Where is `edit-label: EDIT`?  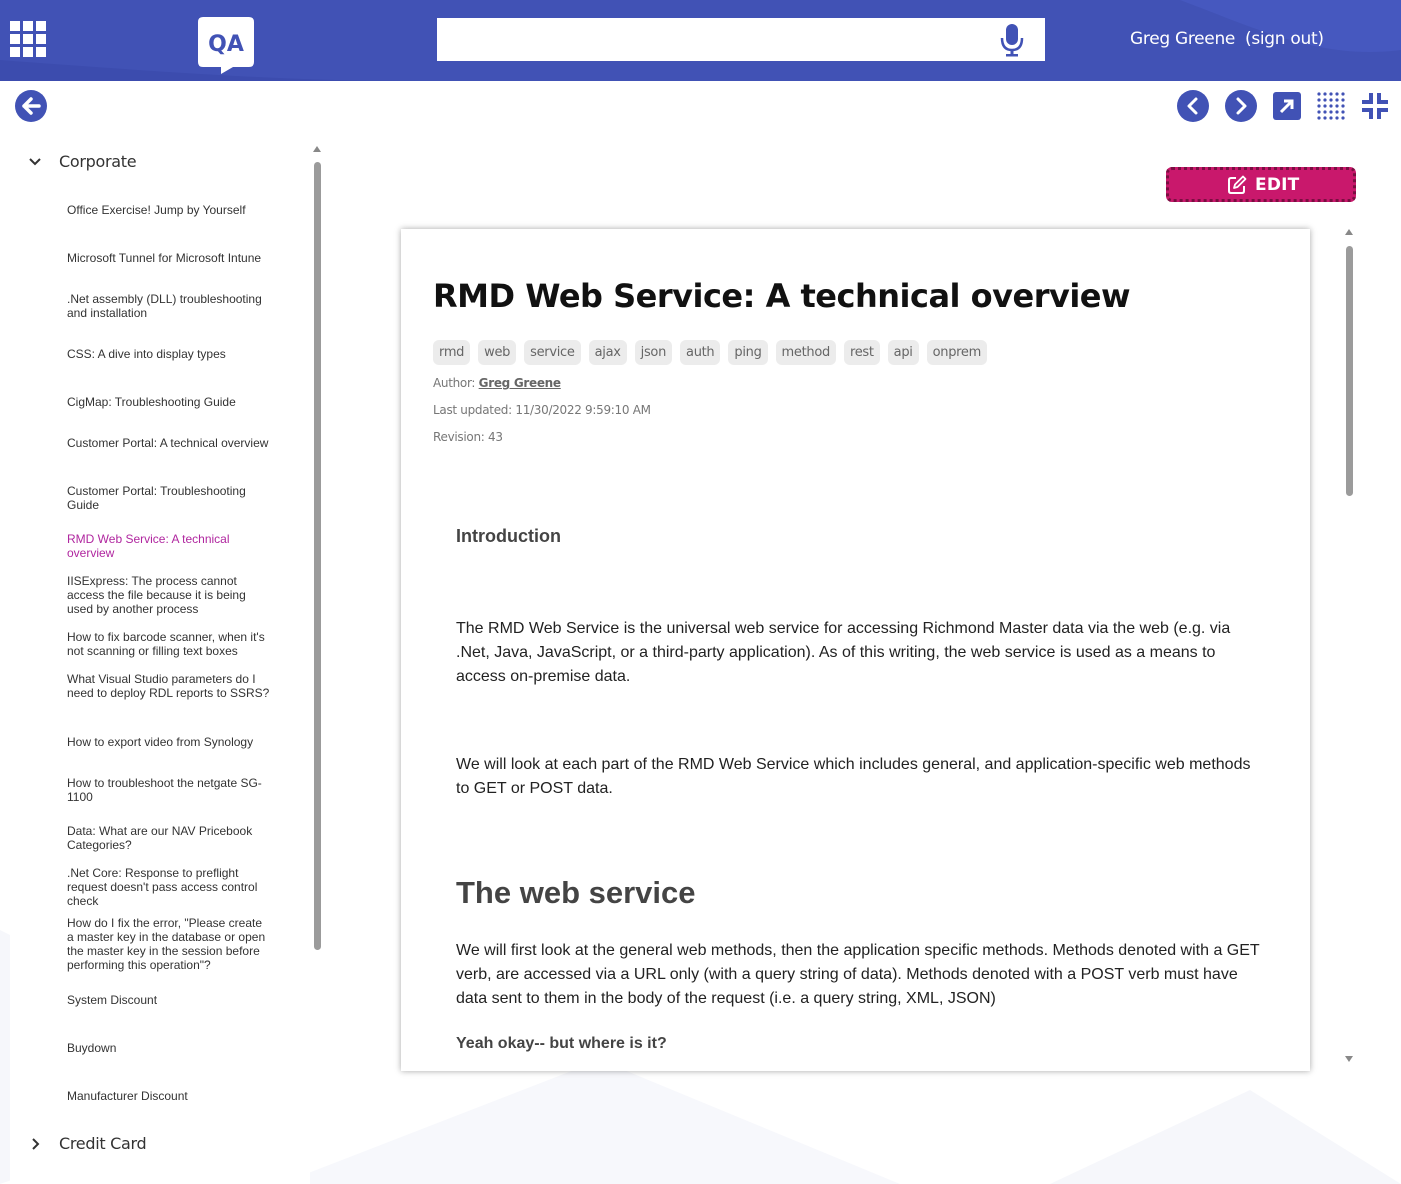 edit-label: EDIT is located at coordinates (1277, 185).